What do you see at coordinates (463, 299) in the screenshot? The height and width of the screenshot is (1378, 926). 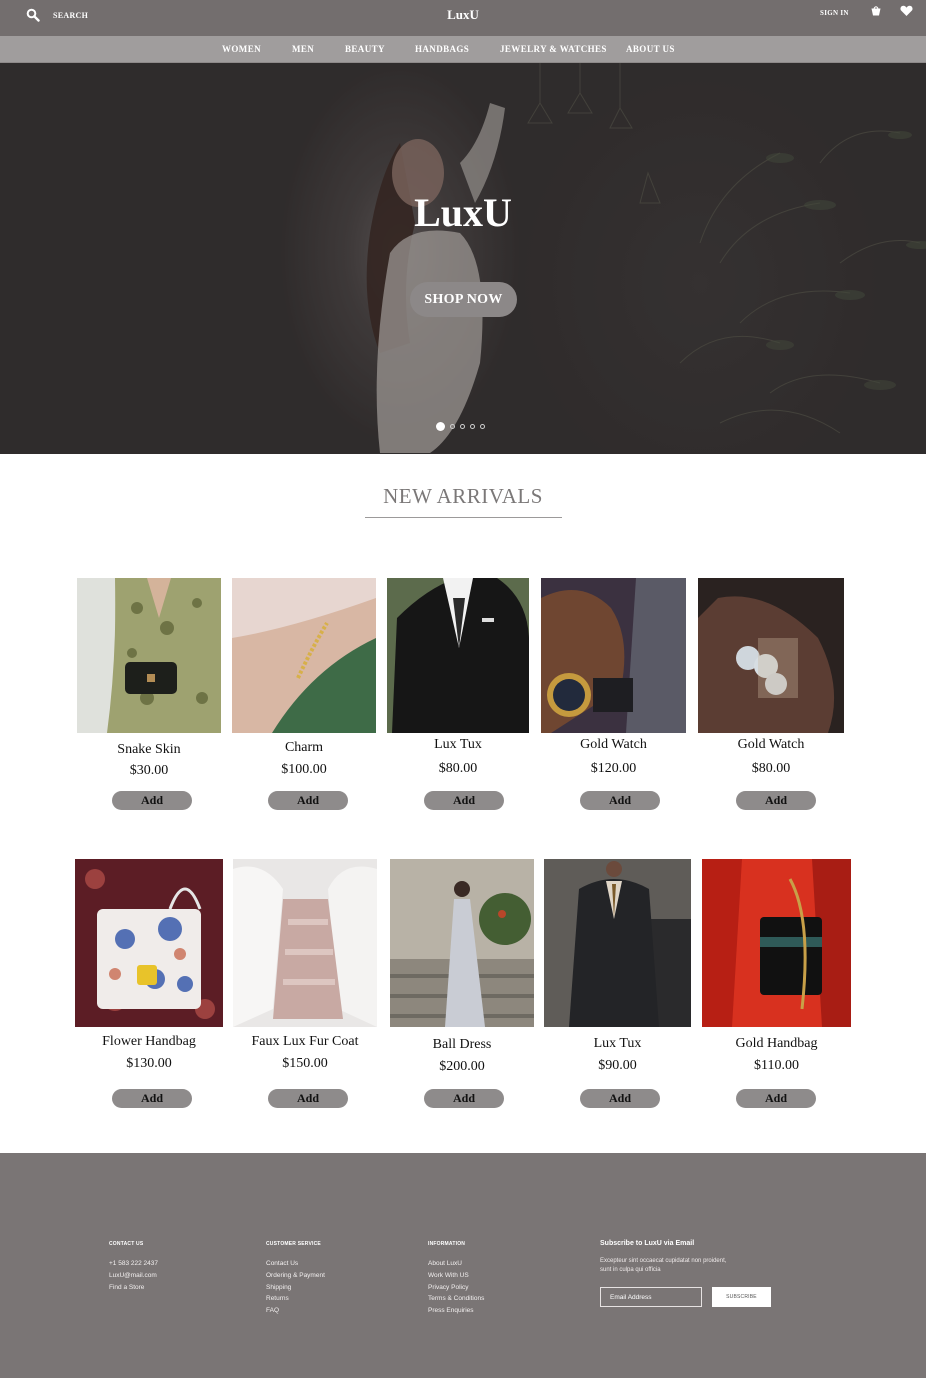 I see `shop-now-button: SHOP NOW` at bounding box center [463, 299].